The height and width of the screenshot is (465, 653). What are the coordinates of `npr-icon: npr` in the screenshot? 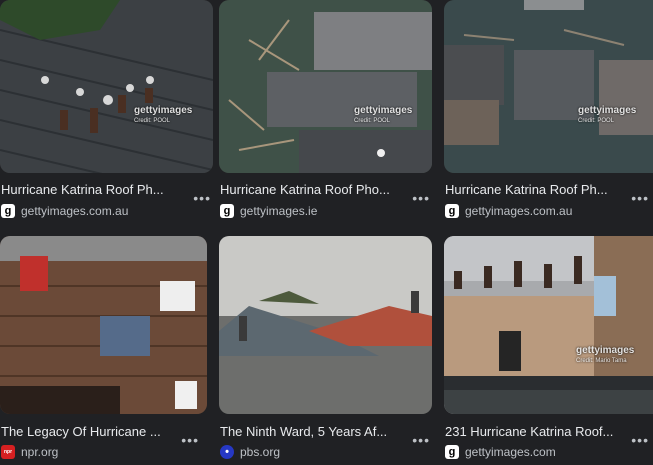 It's located at (8, 452).